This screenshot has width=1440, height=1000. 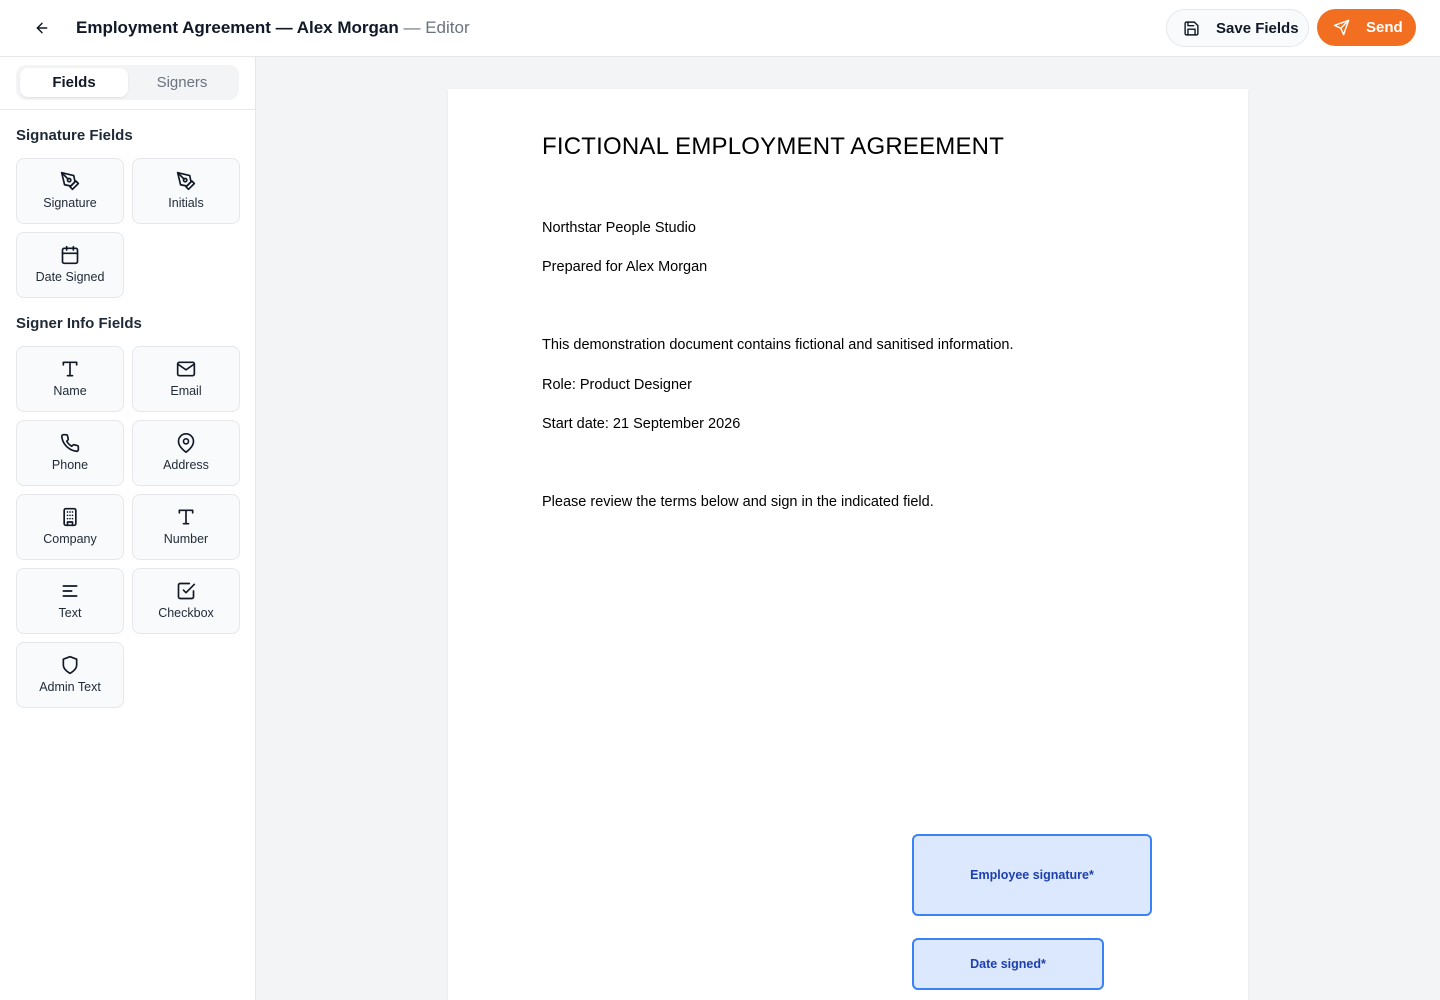 I want to click on send-label: Send, so click(x=1384, y=27).